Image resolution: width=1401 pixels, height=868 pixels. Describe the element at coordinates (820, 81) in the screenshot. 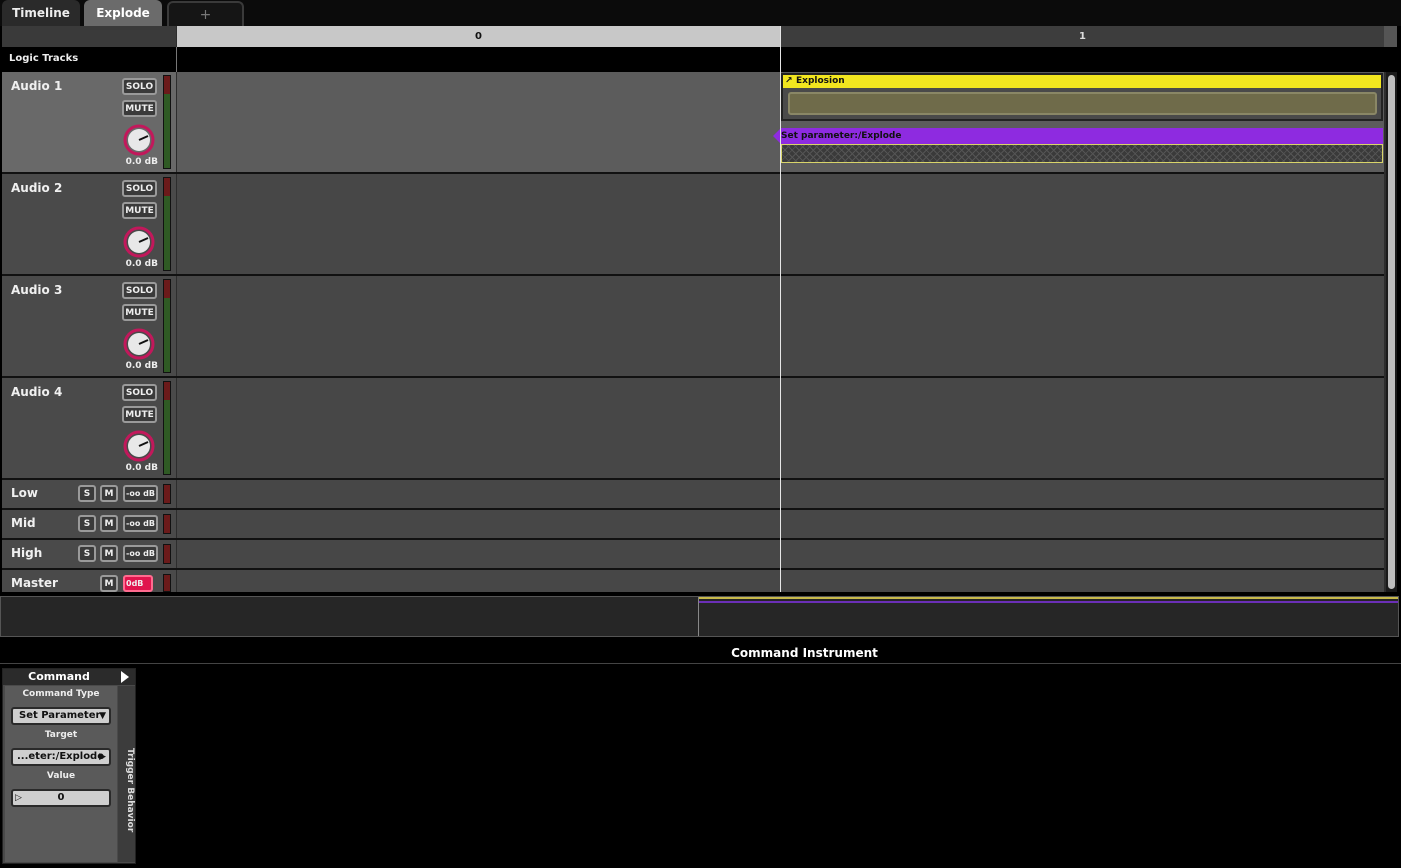

I see `explosion-instrument-name: Explosion` at that location.